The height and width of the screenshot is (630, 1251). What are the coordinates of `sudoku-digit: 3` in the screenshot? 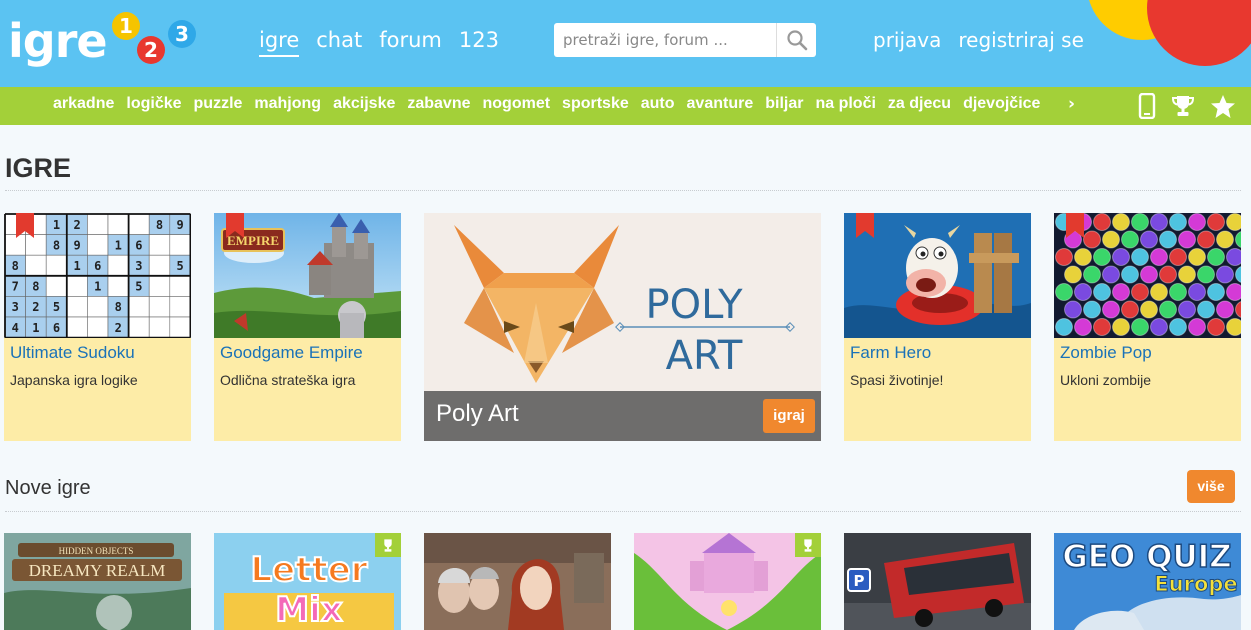 It's located at (15, 307).